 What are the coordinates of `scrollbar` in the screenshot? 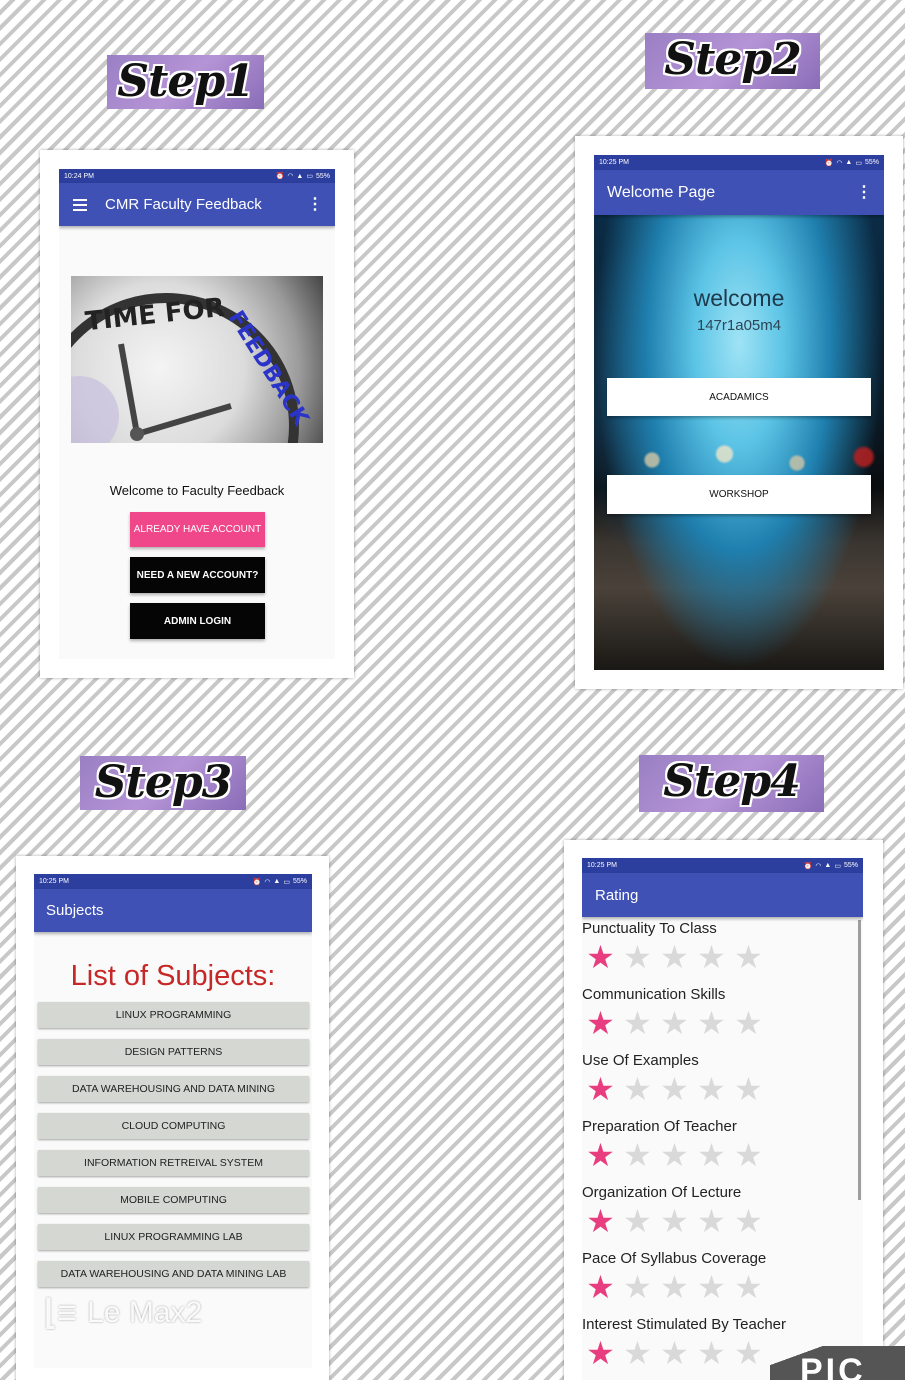 It's located at (859, 1060).